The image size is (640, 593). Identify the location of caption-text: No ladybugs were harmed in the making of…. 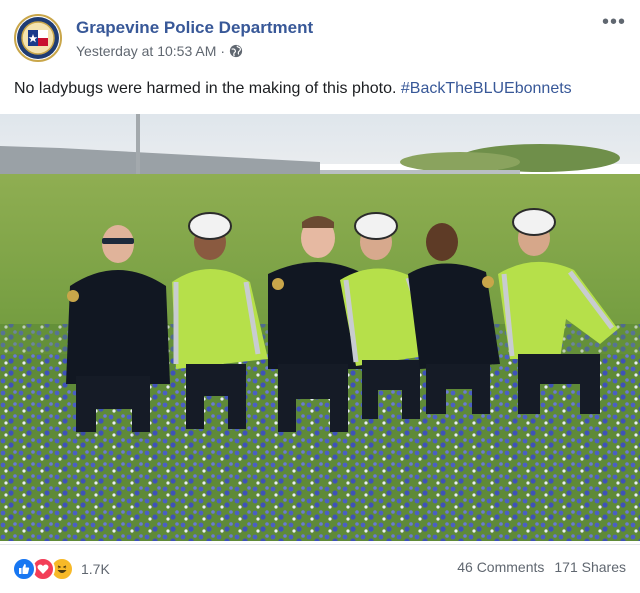
(207, 88).